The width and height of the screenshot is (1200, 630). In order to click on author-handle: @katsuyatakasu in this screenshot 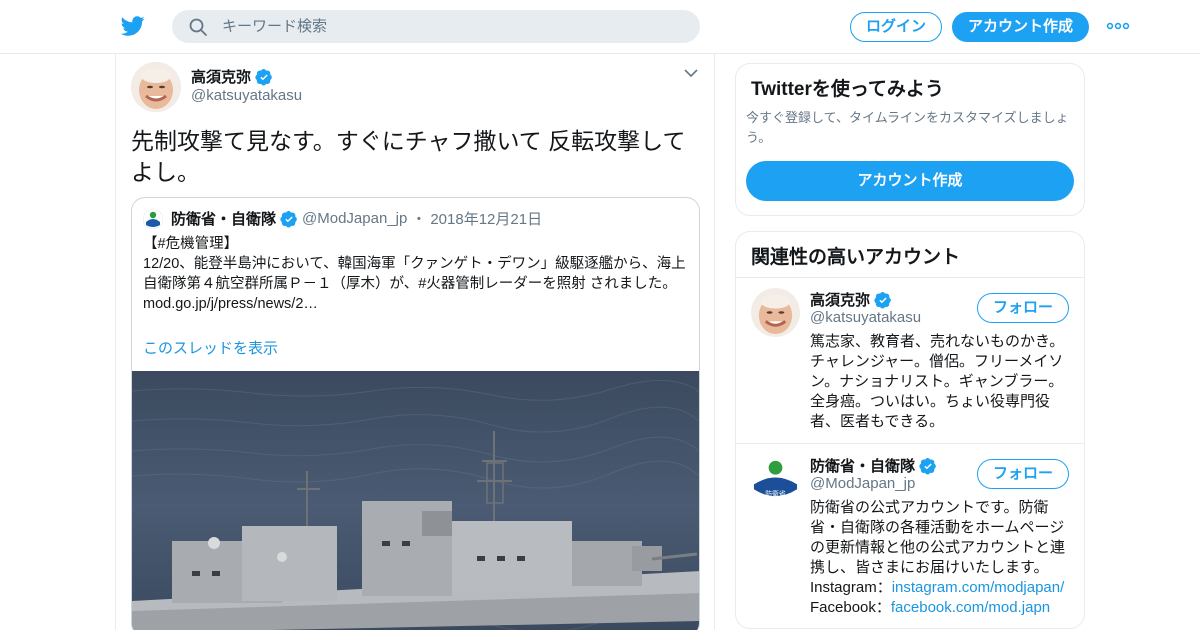, I will do `click(246, 95)`.